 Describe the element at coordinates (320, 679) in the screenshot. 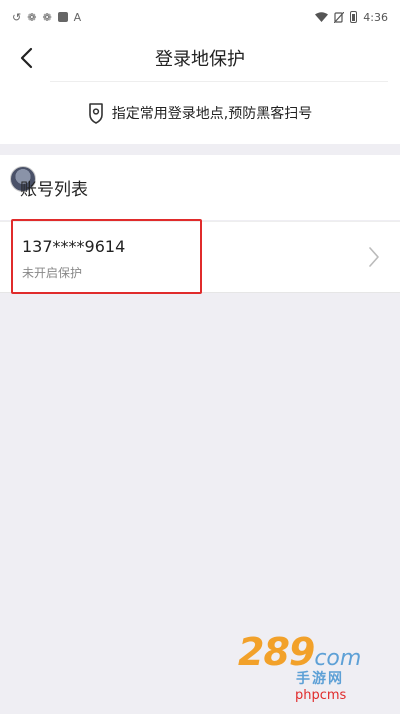

I see `watermark-subtitle: 手游网` at that location.